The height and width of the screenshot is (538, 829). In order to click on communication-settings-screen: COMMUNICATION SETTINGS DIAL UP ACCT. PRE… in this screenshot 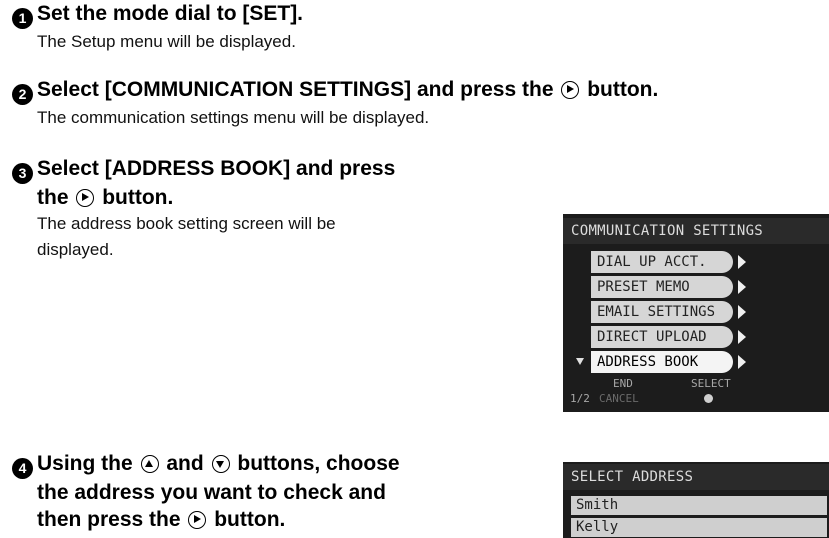, I will do `click(696, 313)`.